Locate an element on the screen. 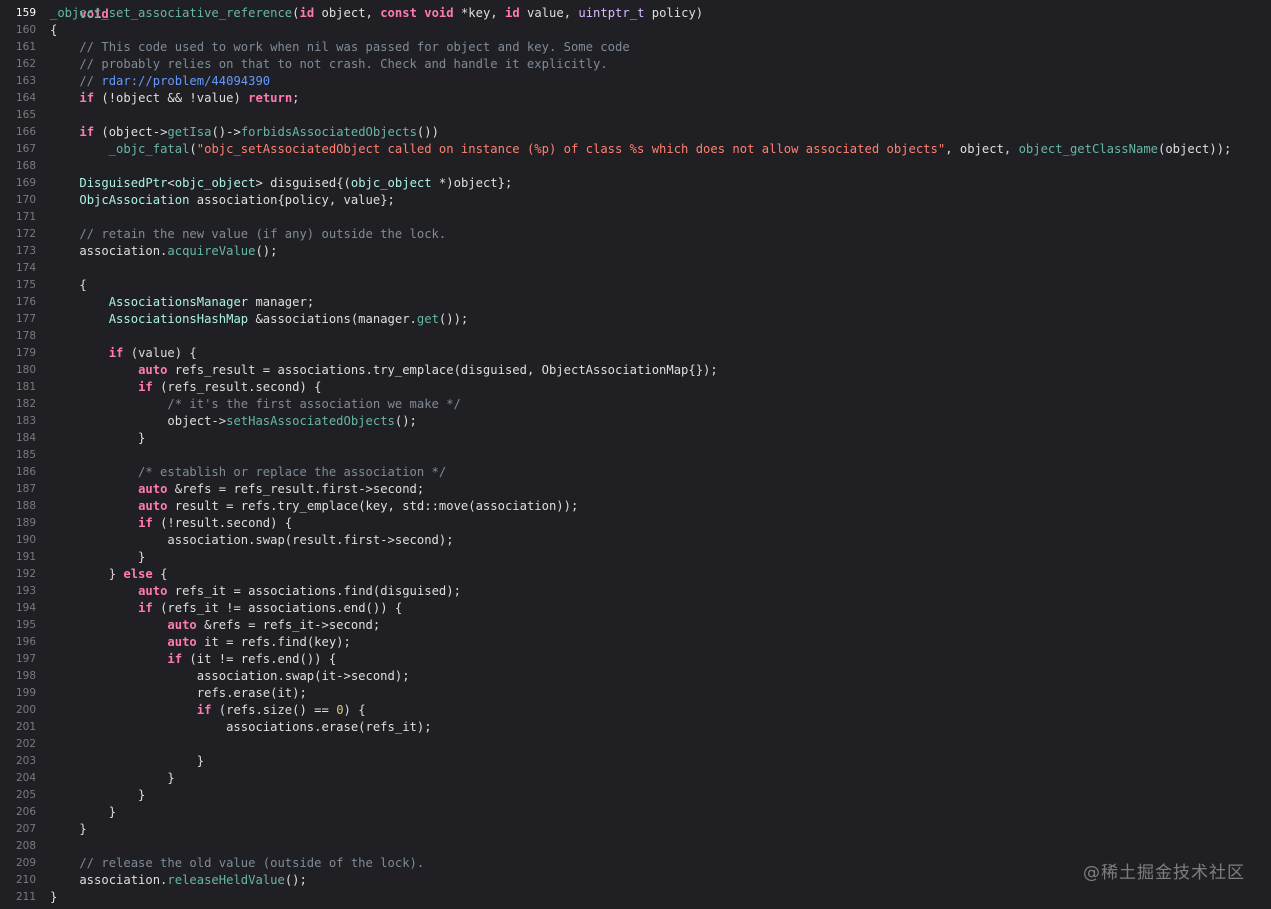 The height and width of the screenshot is (909, 1271). code-line: 200 if (refs.size() == 0) { is located at coordinates (635, 710).